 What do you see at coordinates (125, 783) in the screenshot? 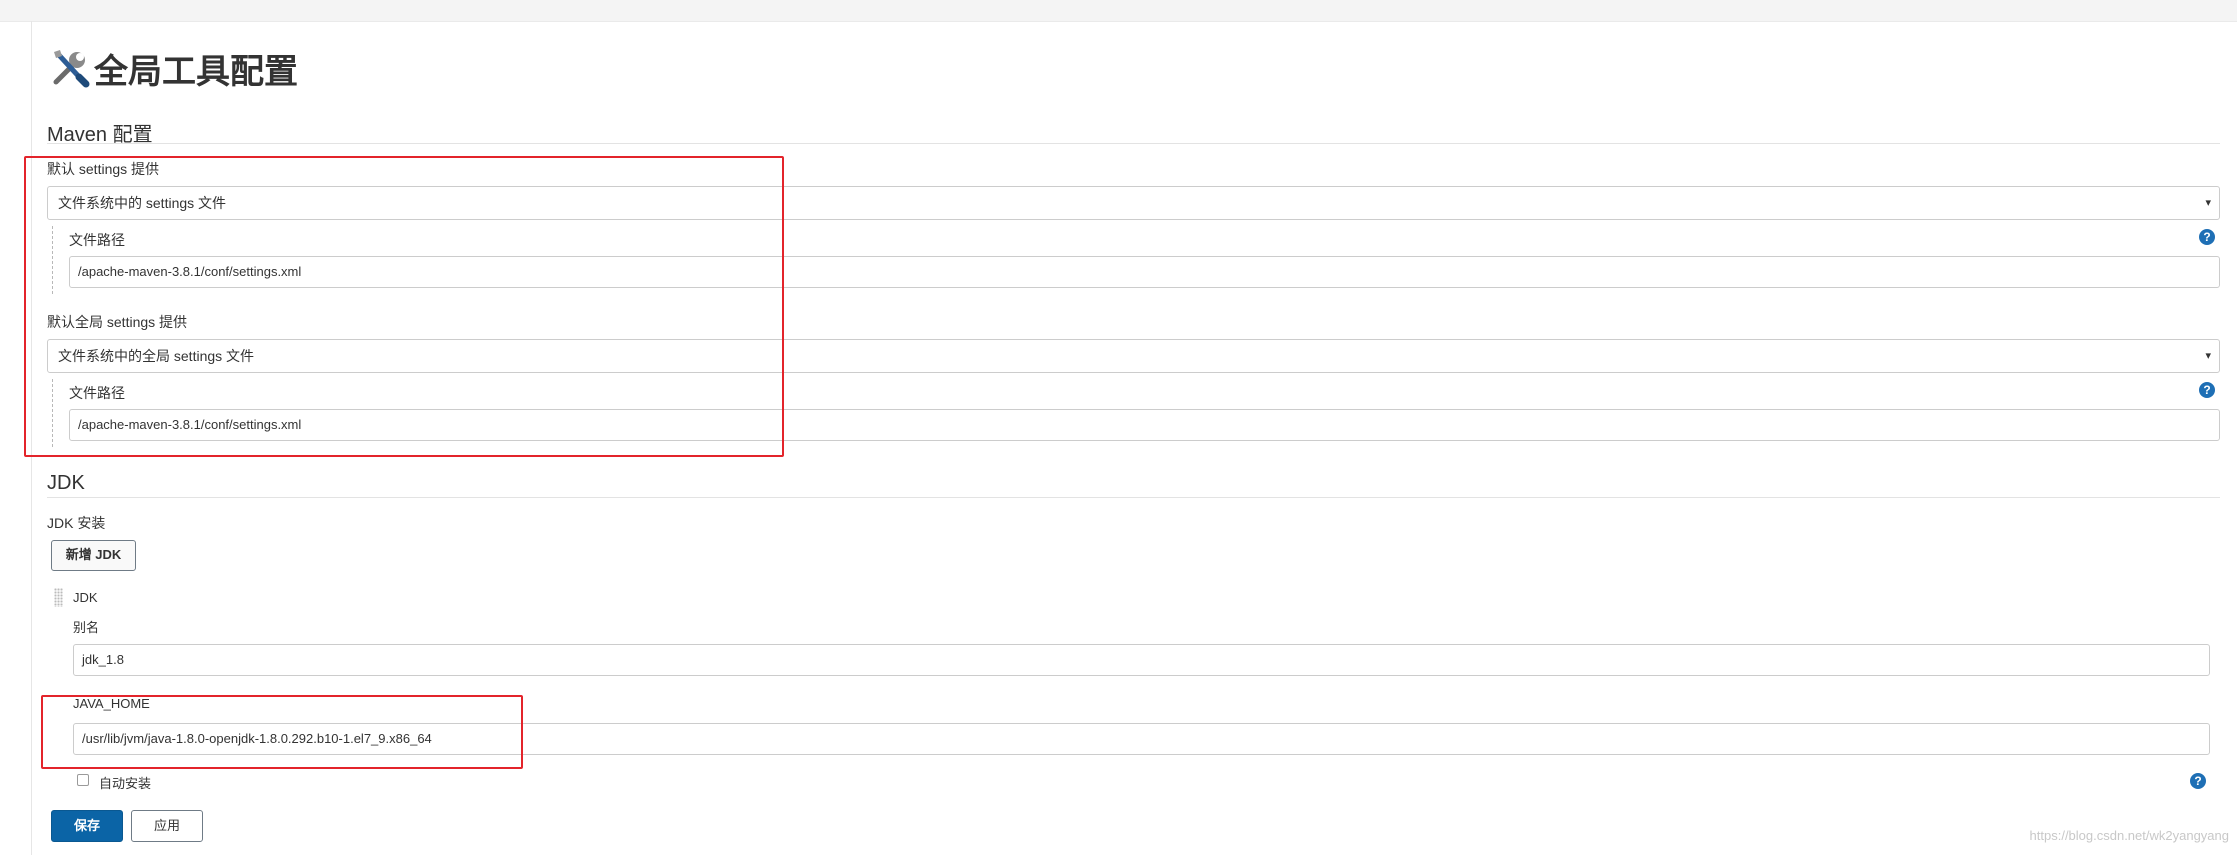
I see `auto-install-label: 自动安装` at bounding box center [125, 783].